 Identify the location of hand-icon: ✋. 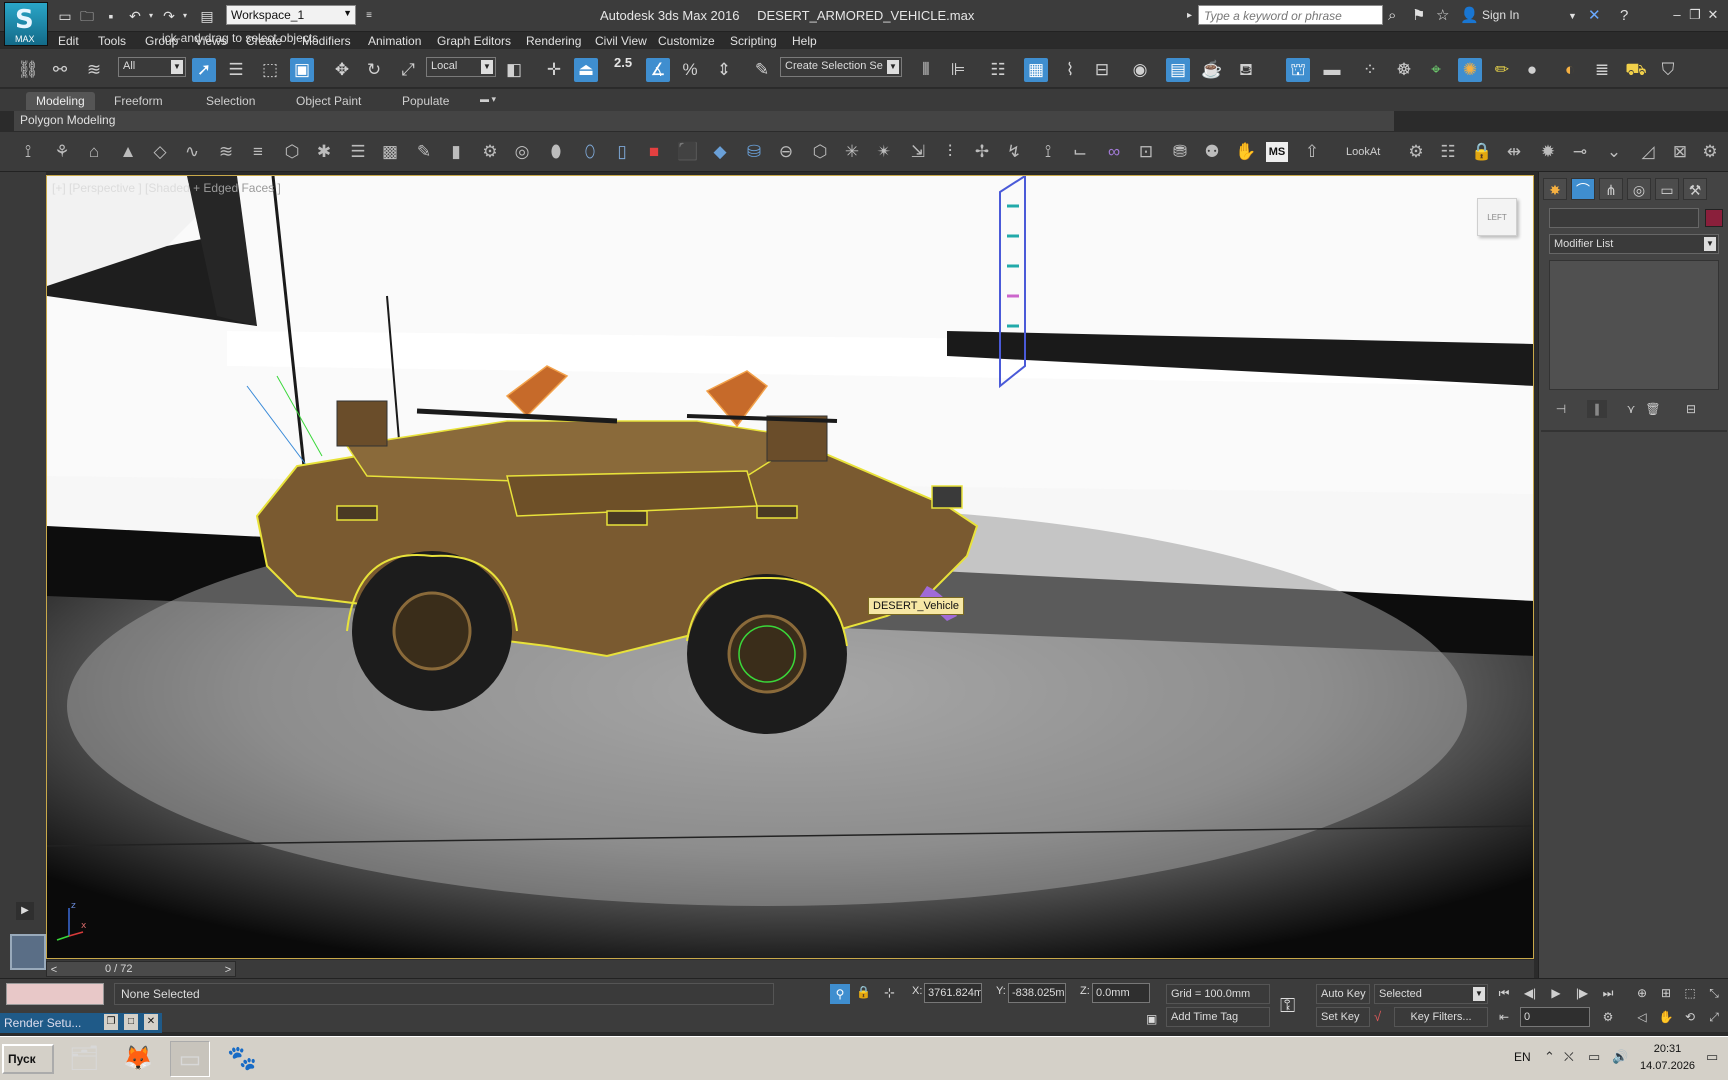
(1246, 152).